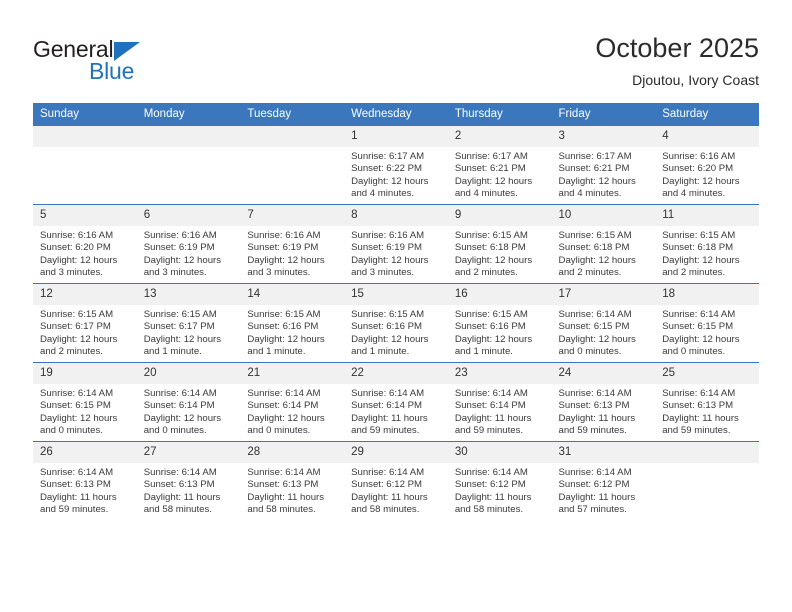 The image size is (792, 612). Describe the element at coordinates (499, 215) in the screenshot. I see `day-number: 9` at that location.